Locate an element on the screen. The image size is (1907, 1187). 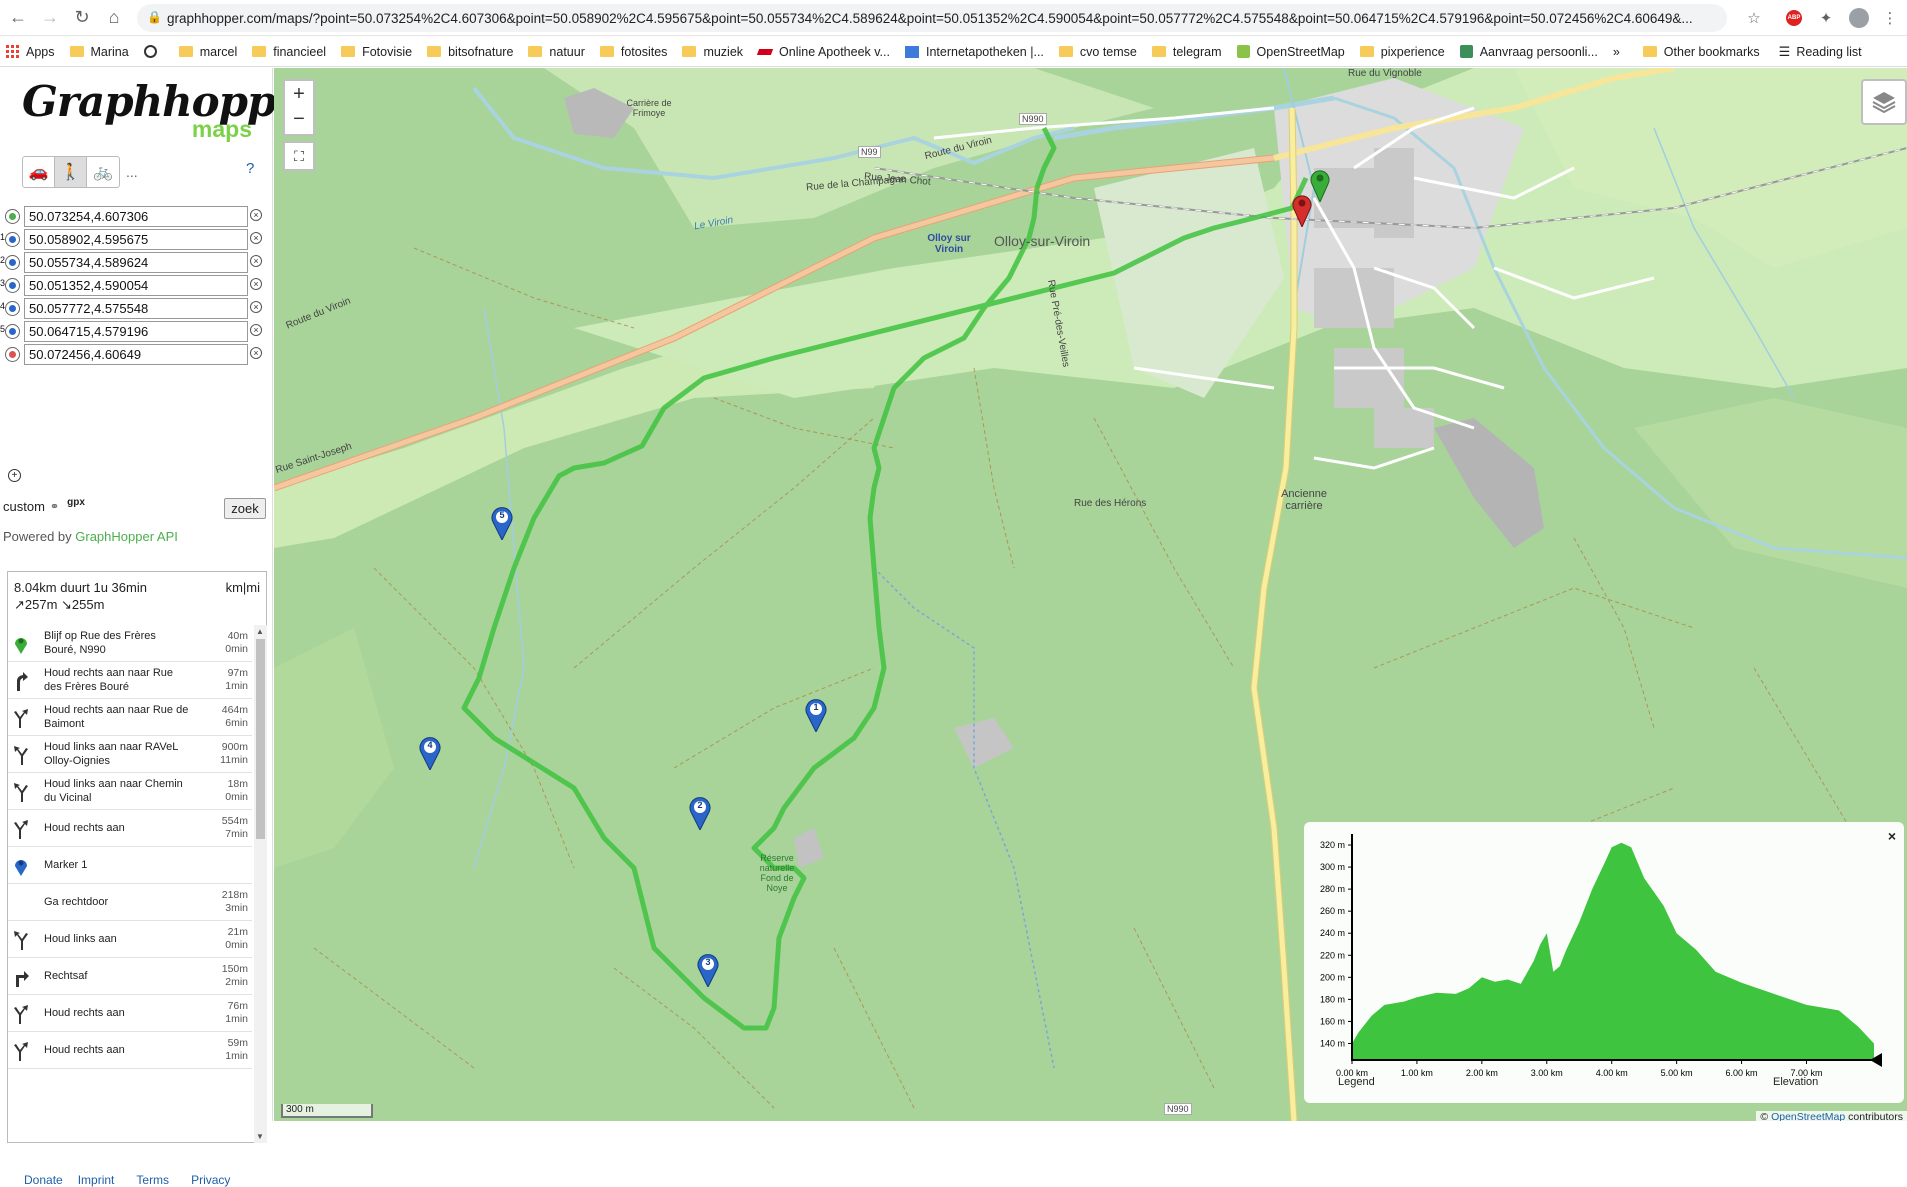
bookmark-folder: cvo temse is located at coordinates (1097, 52).